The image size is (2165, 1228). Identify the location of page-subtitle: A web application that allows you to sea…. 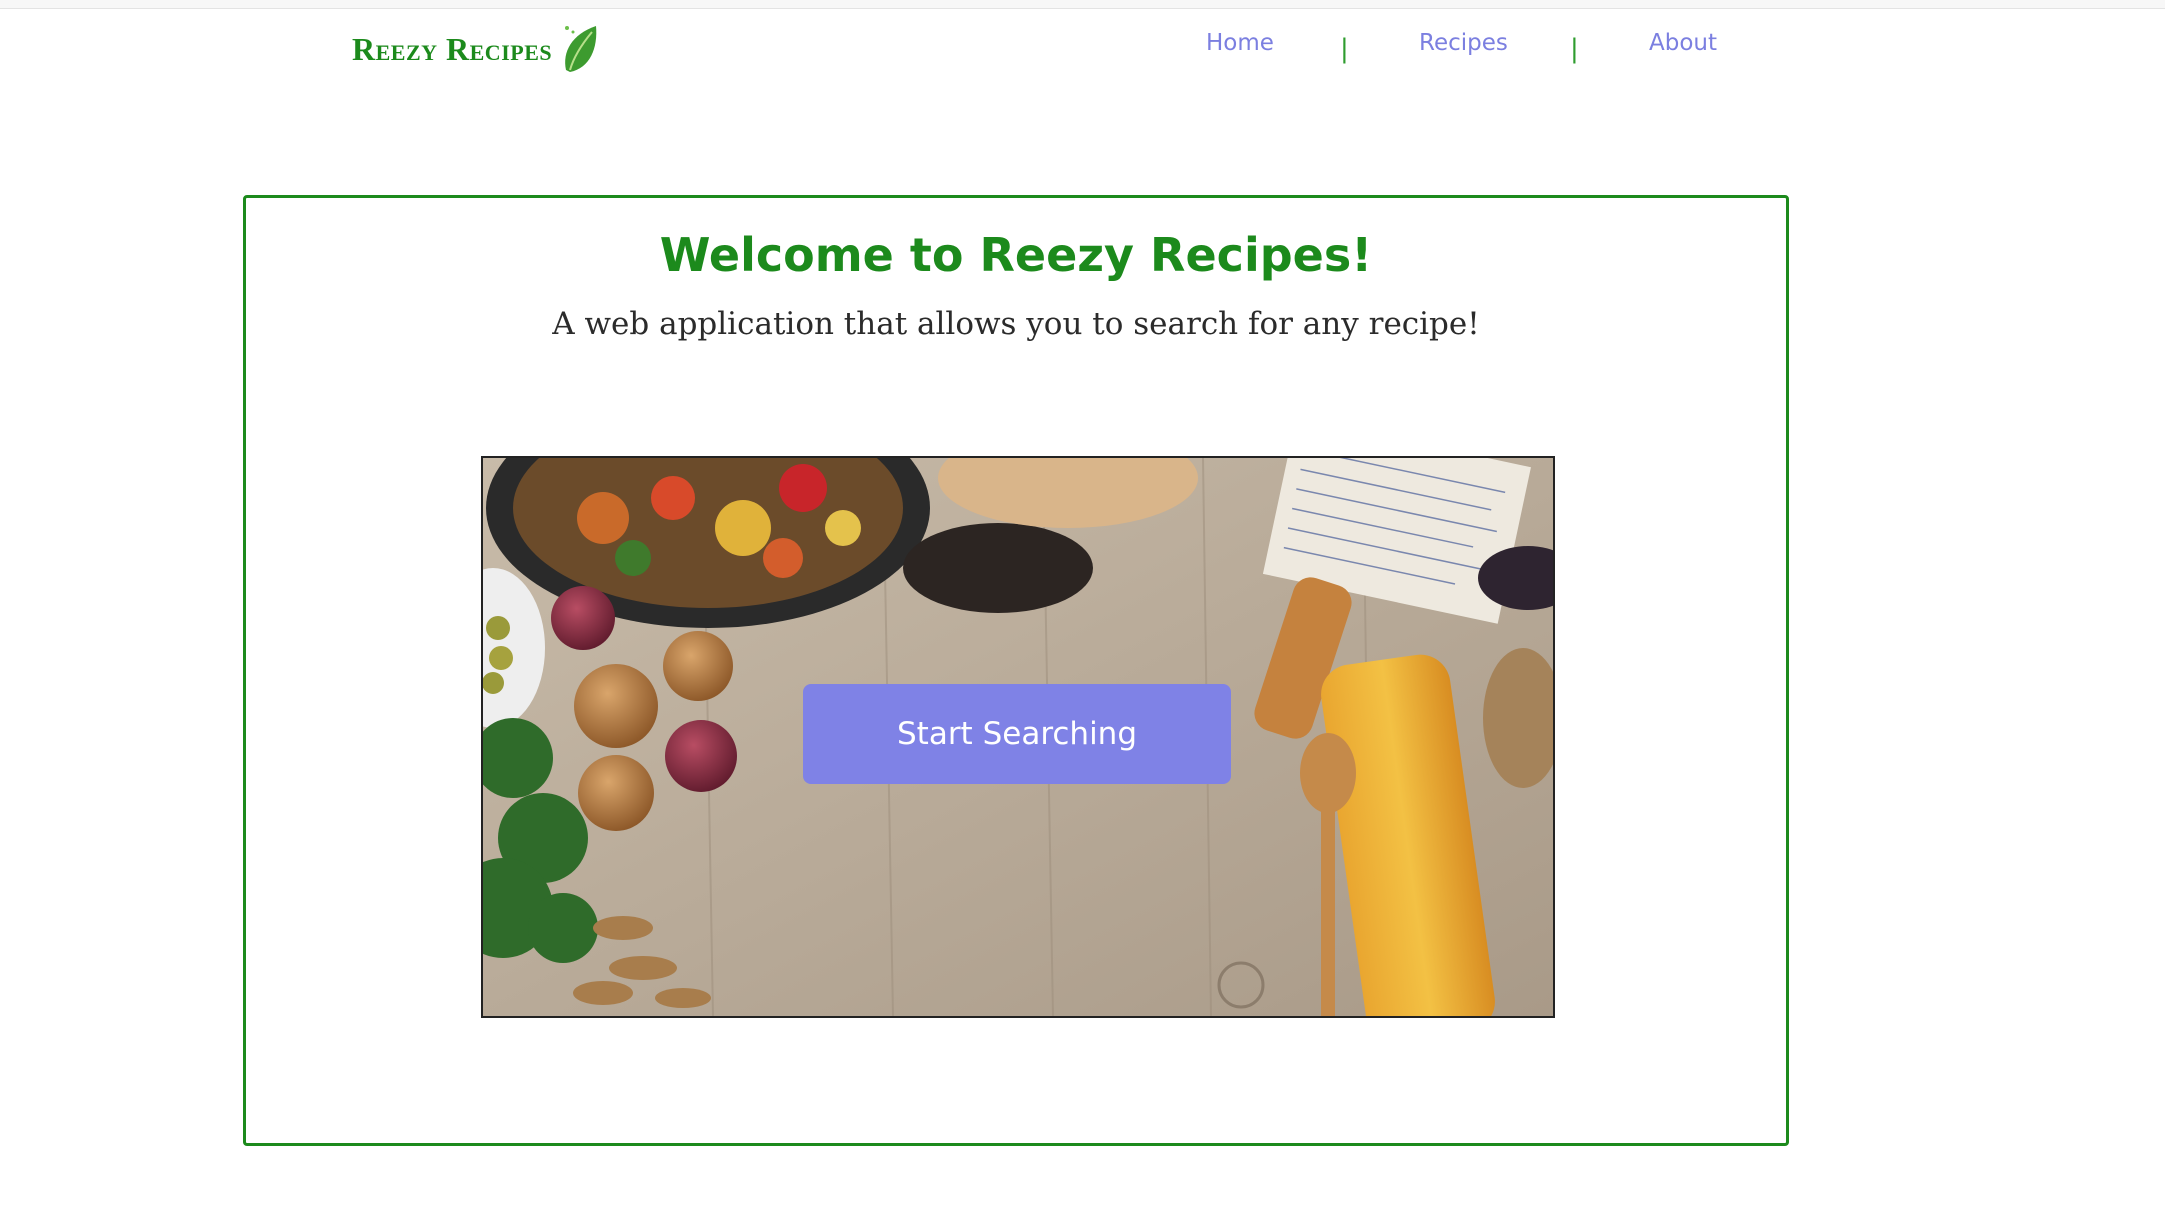
(1016, 324).